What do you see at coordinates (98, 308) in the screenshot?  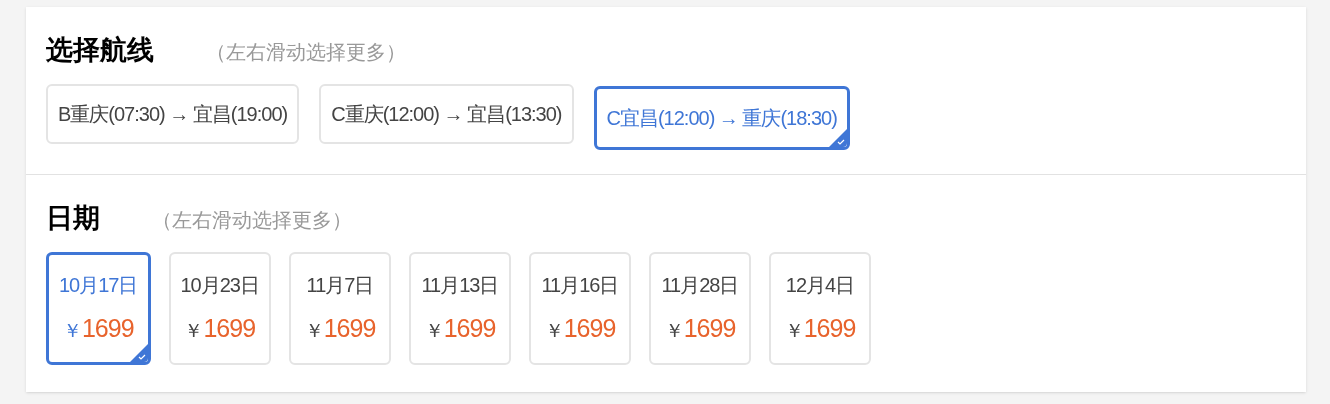 I see `date-option: 10月17日 ￥1699` at bounding box center [98, 308].